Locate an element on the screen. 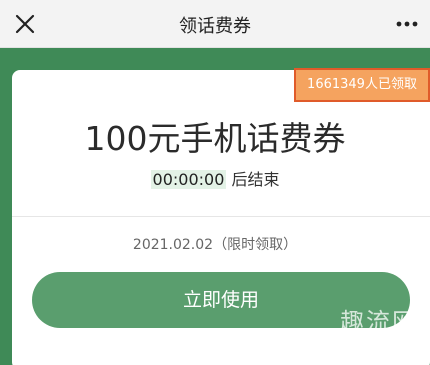 The width and height of the screenshot is (430, 365). validity-date: 2021.02.02（限时领取） is located at coordinates (215, 245).